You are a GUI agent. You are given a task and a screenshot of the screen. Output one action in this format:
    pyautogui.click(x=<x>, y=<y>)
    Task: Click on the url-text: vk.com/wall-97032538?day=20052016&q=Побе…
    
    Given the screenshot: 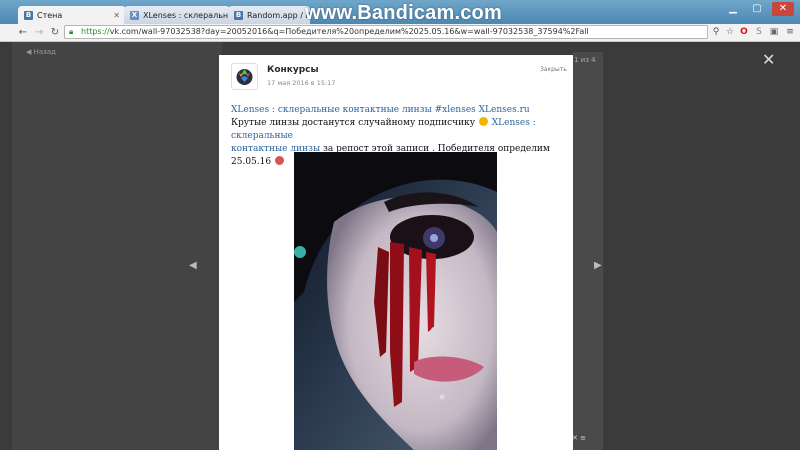 What is the action you would take?
    pyautogui.click(x=349, y=31)
    